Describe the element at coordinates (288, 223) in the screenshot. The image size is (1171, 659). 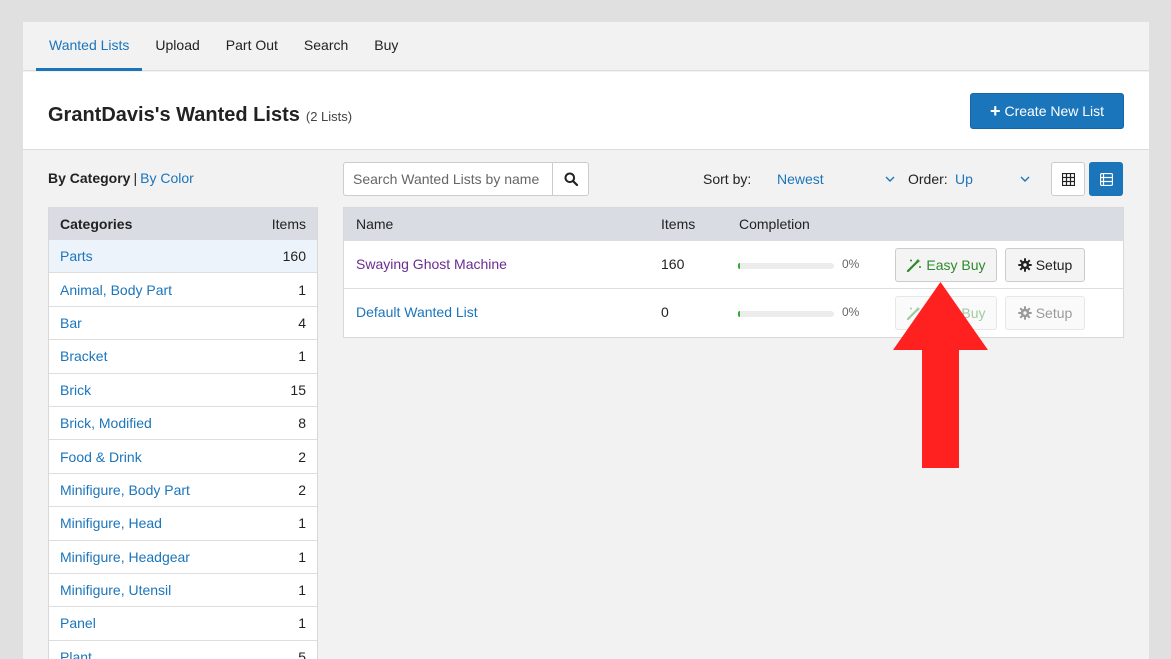
I see `categories-header-items: Items` at that location.